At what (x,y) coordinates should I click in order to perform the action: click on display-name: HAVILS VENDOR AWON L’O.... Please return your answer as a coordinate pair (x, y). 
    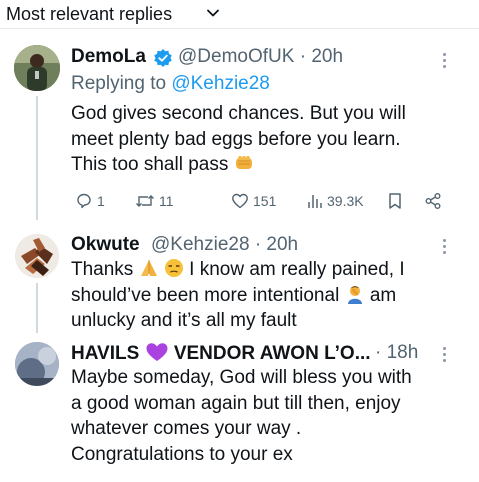
    Looking at the image, I should click on (221, 353).